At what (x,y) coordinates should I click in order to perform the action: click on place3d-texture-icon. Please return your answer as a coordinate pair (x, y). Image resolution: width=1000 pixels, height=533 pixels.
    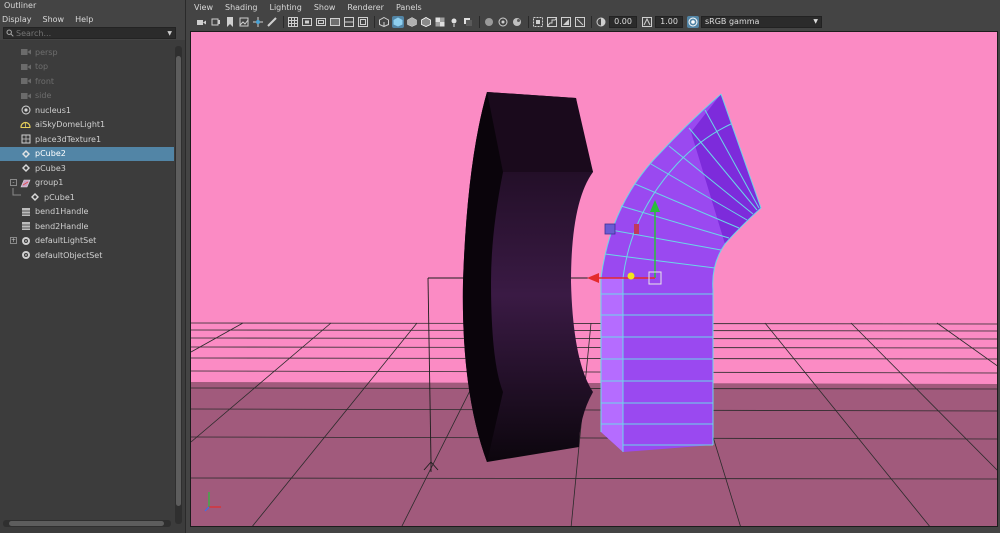
    Looking at the image, I should click on (25, 139).